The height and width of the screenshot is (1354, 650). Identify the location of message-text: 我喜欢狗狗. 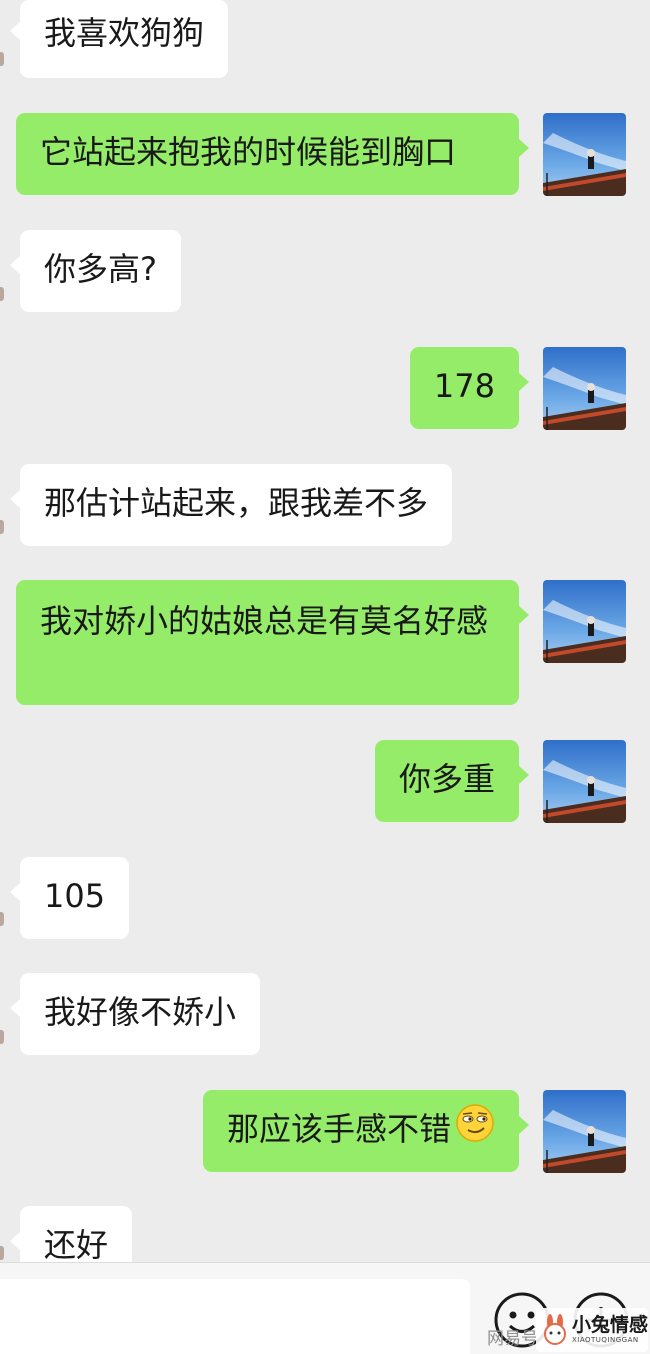
(124, 33).